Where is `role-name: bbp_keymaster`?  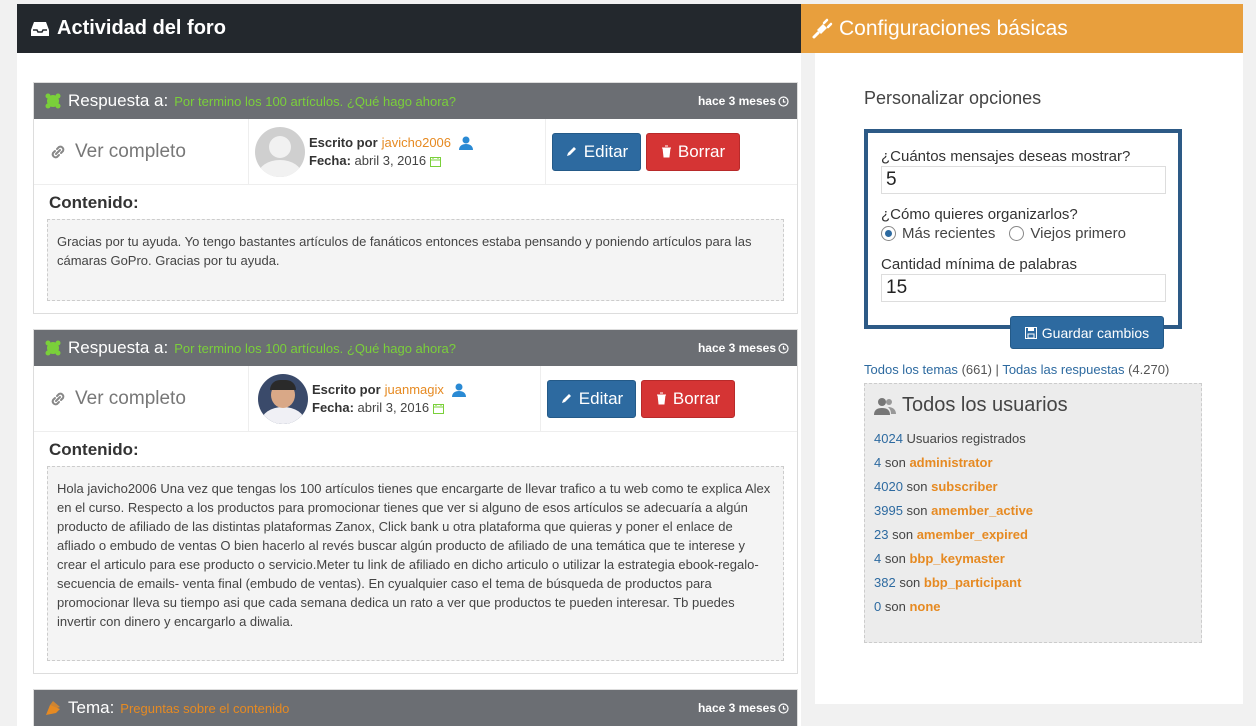
role-name: bbp_keymaster is located at coordinates (956, 558).